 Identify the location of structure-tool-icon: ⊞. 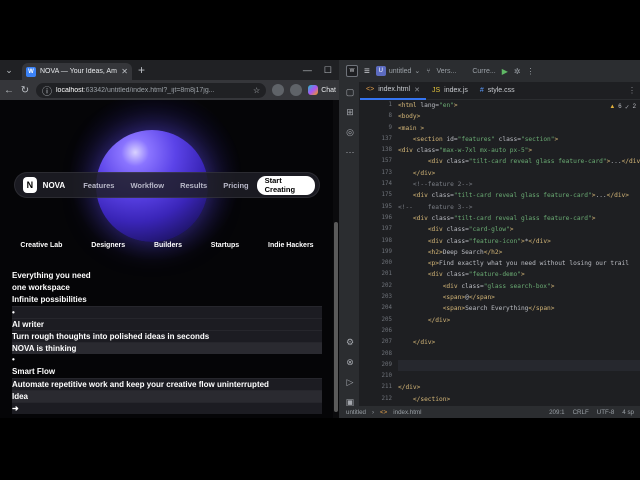
(350, 112).